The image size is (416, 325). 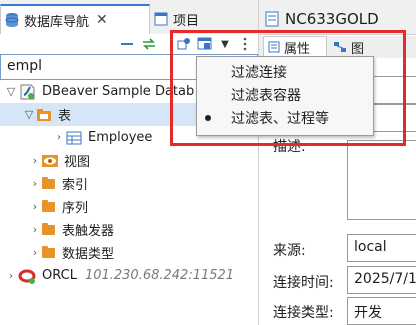 What do you see at coordinates (50, 160) in the screenshot?
I see `view-eye-icon` at bounding box center [50, 160].